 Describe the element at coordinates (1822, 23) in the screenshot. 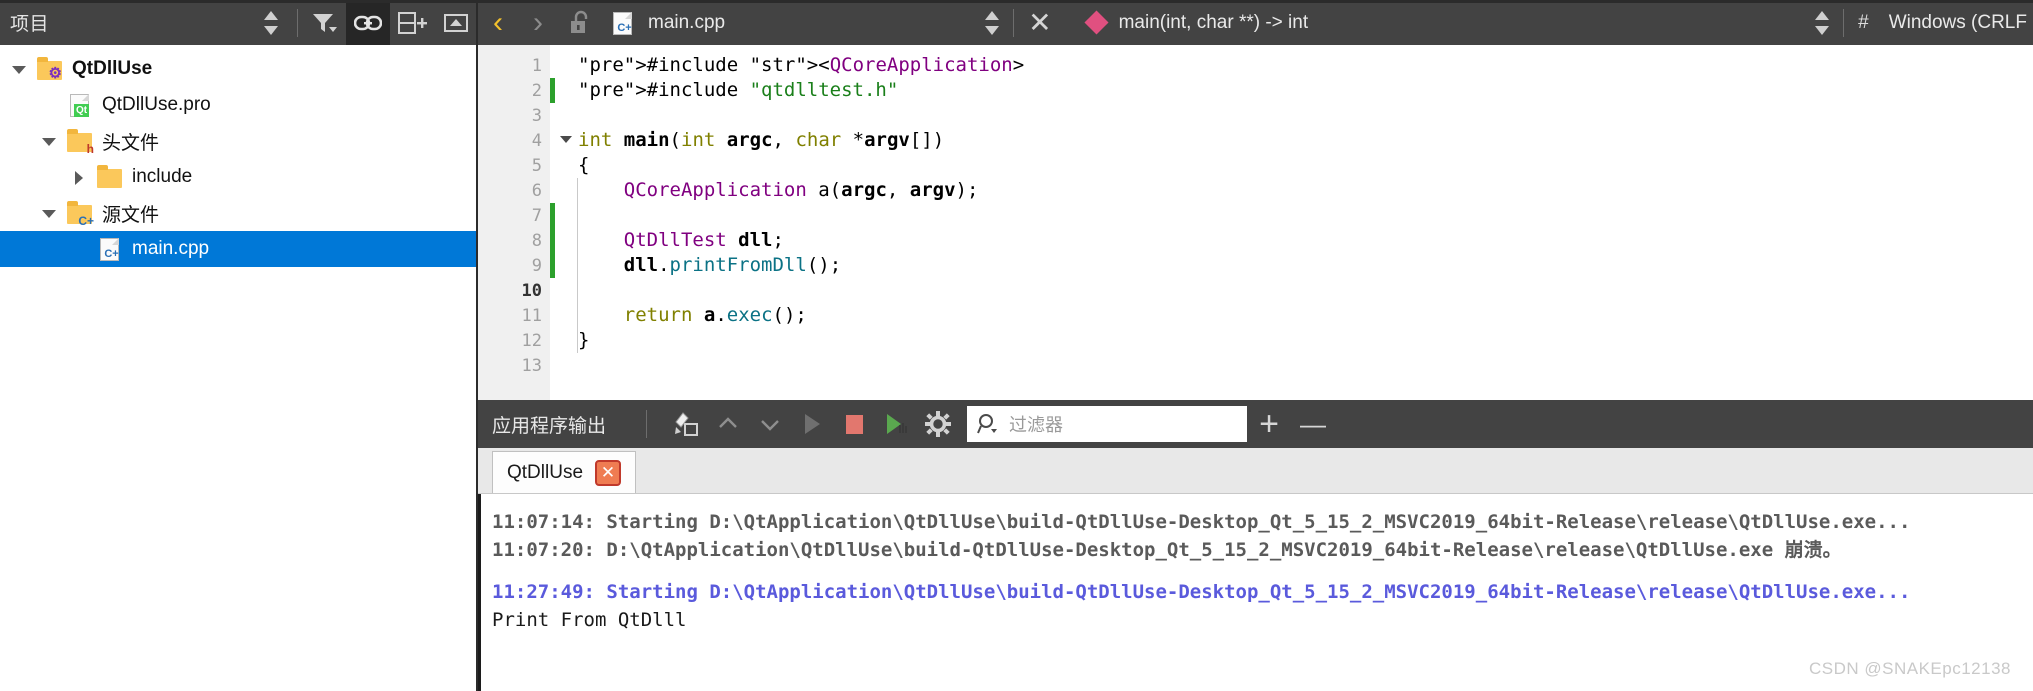

I see `symbol-stepper-icon` at that location.